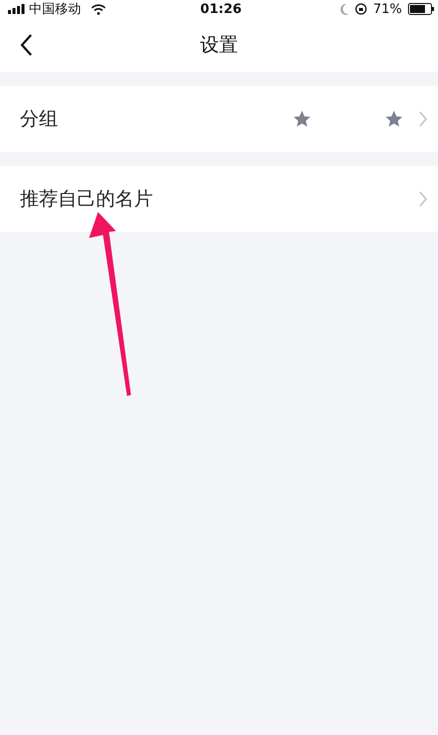 This screenshot has height=735, width=438. What do you see at coordinates (219, 45) in the screenshot?
I see `page-title: 设置` at bounding box center [219, 45].